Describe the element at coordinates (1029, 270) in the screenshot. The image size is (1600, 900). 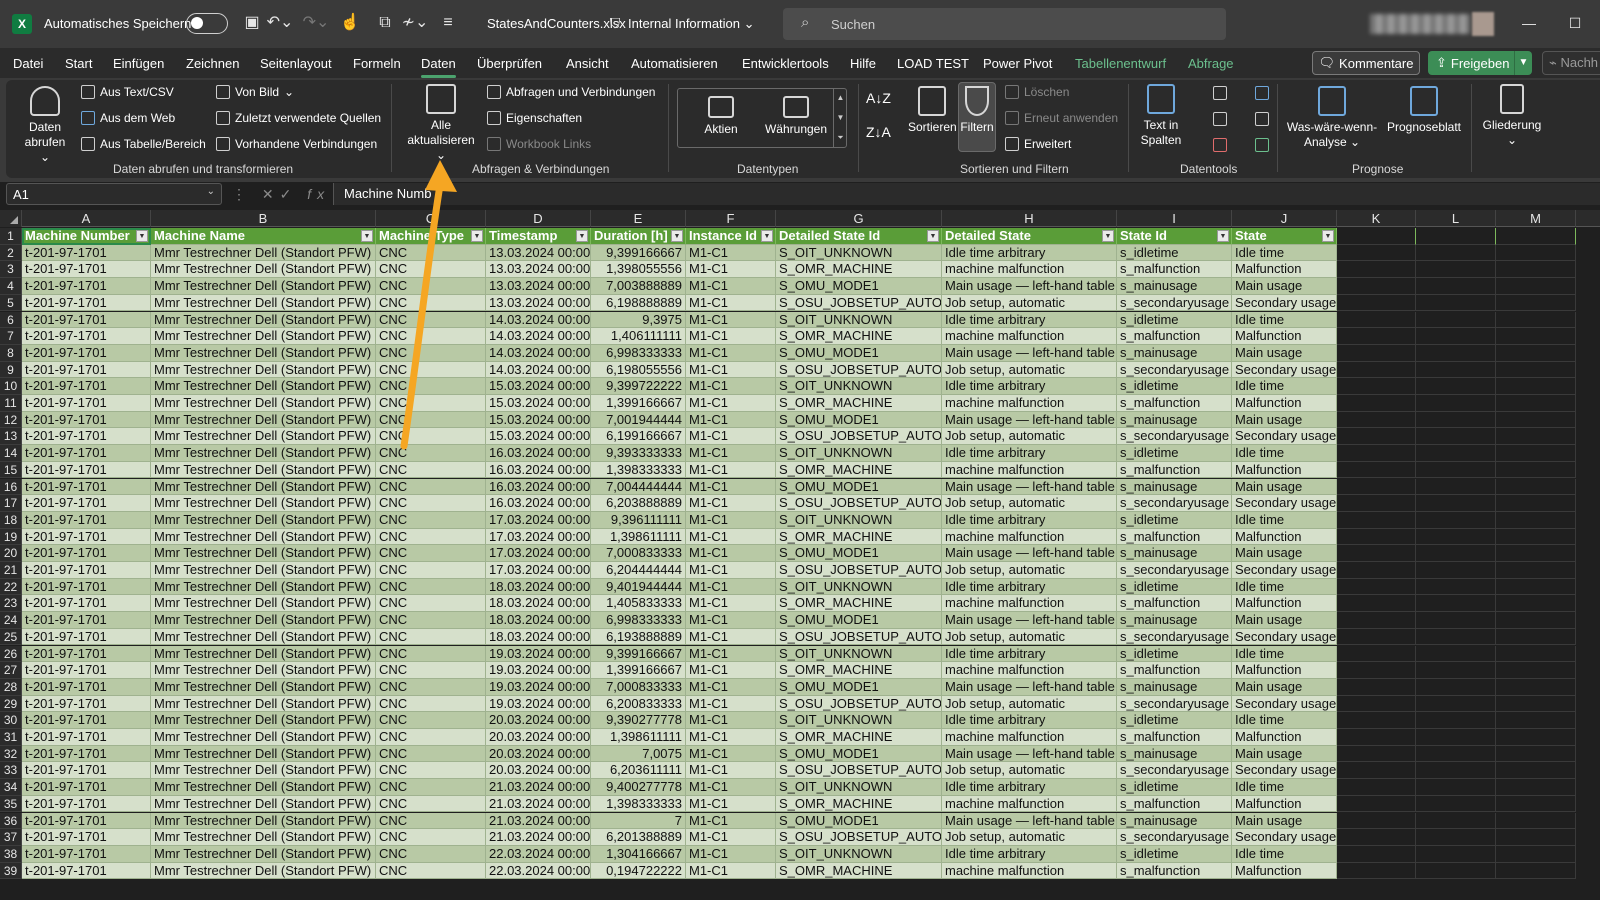
I see `table-cell: machine malfunction` at that location.